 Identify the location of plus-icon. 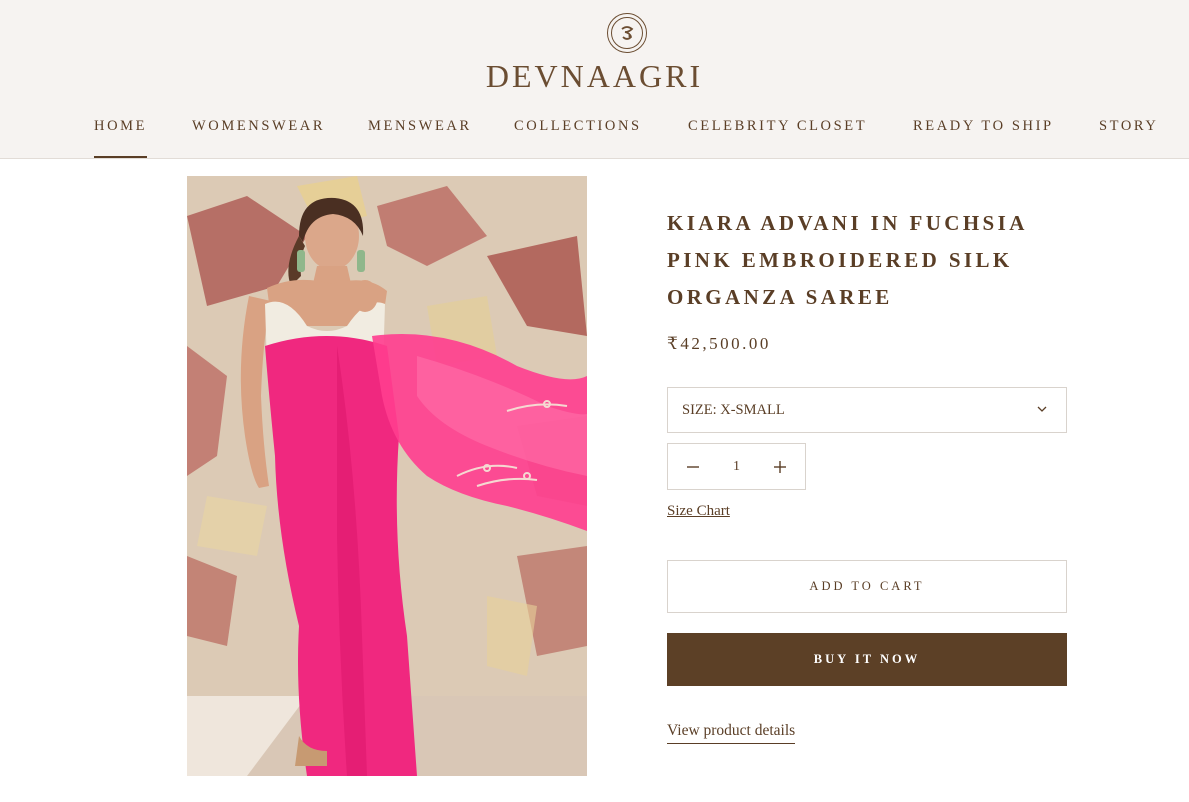
(780, 466).